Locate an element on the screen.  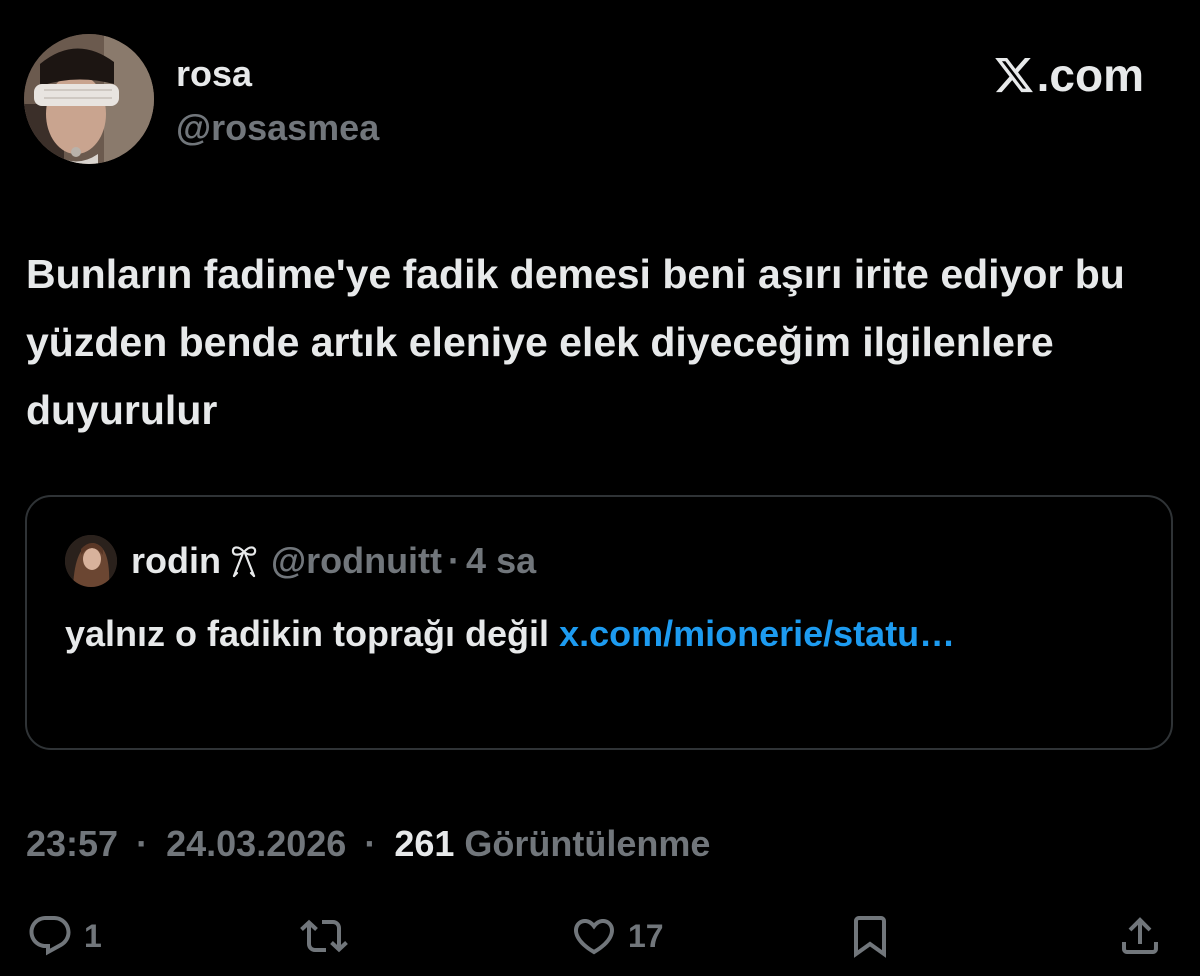
share-icon is located at coordinates (1140, 935).